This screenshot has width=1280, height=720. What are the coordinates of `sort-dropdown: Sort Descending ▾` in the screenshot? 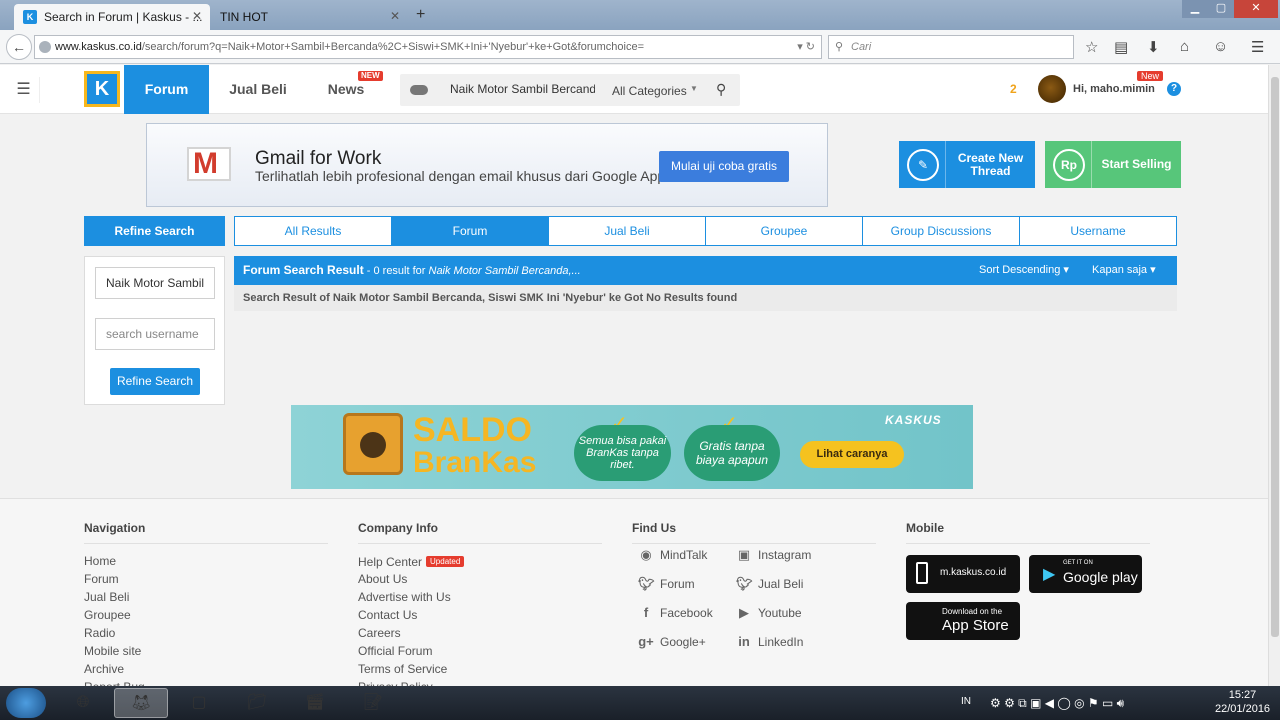 It's located at (1024, 270).